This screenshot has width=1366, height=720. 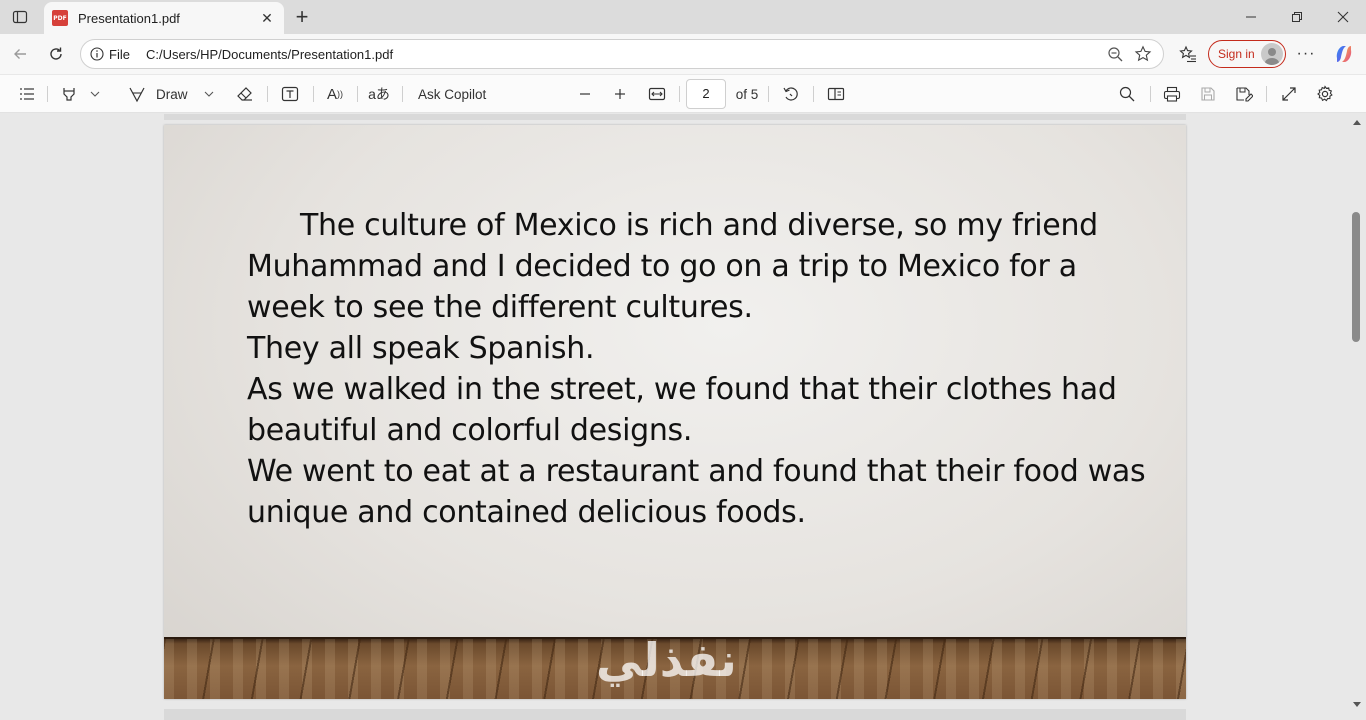 What do you see at coordinates (1357, 704) in the screenshot?
I see `scroll-down-arrow-icon` at bounding box center [1357, 704].